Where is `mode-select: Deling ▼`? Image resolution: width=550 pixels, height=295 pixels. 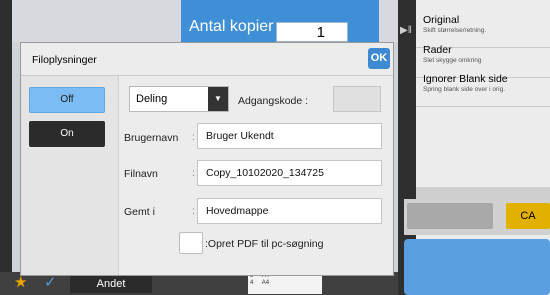
mode-select: Deling ▼ is located at coordinates (179, 99).